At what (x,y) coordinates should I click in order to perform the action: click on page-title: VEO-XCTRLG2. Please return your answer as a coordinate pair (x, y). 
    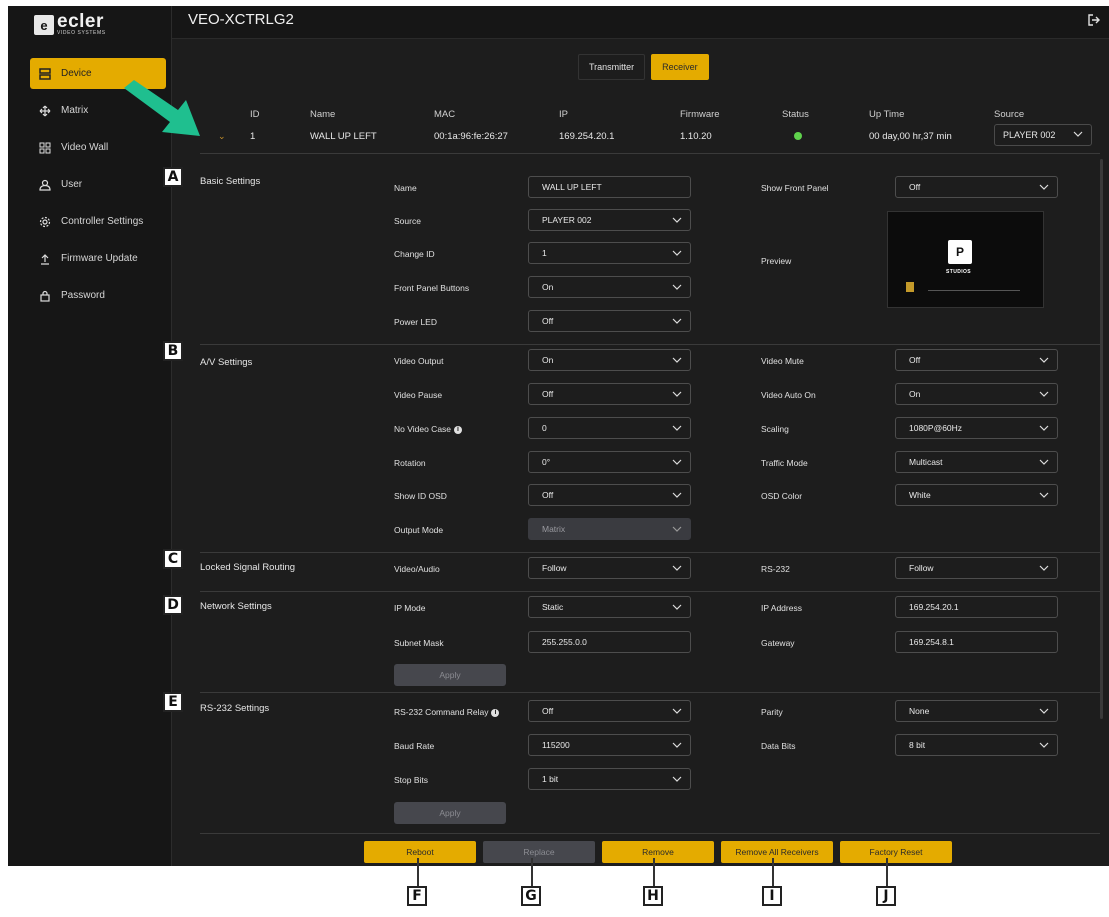
    Looking at the image, I should click on (241, 19).